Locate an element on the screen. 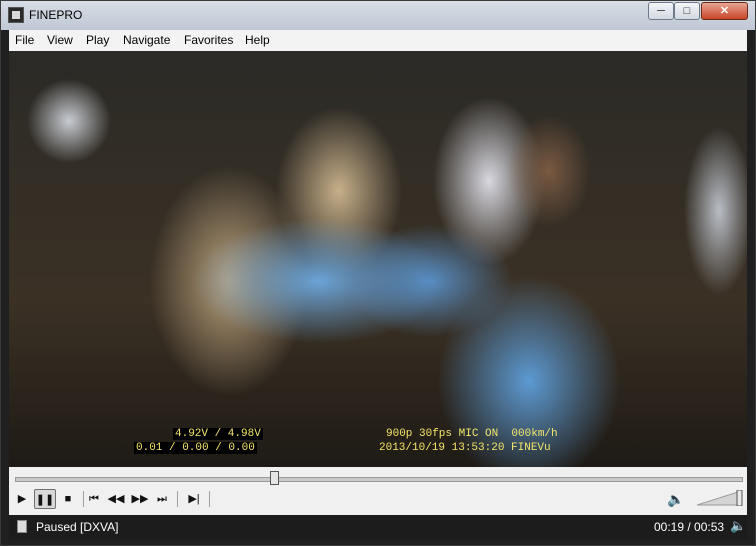  minimize-button: ─ is located at coordinates (661, 11).